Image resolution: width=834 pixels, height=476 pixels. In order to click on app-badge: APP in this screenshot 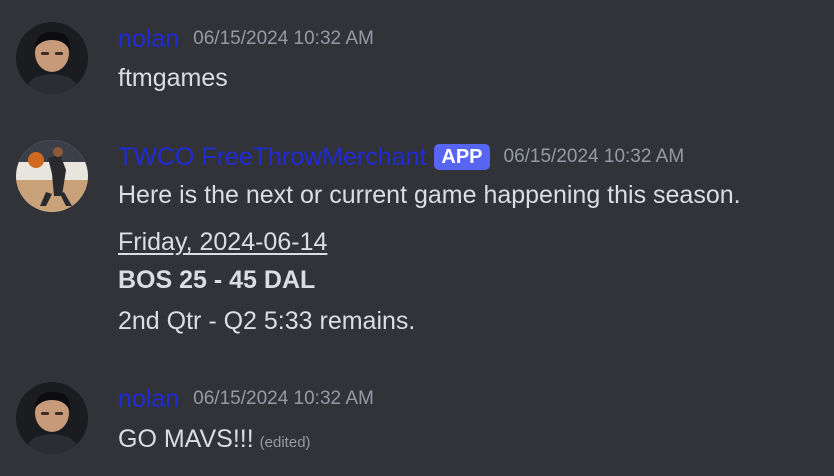, I will do `click(462, 157)`.